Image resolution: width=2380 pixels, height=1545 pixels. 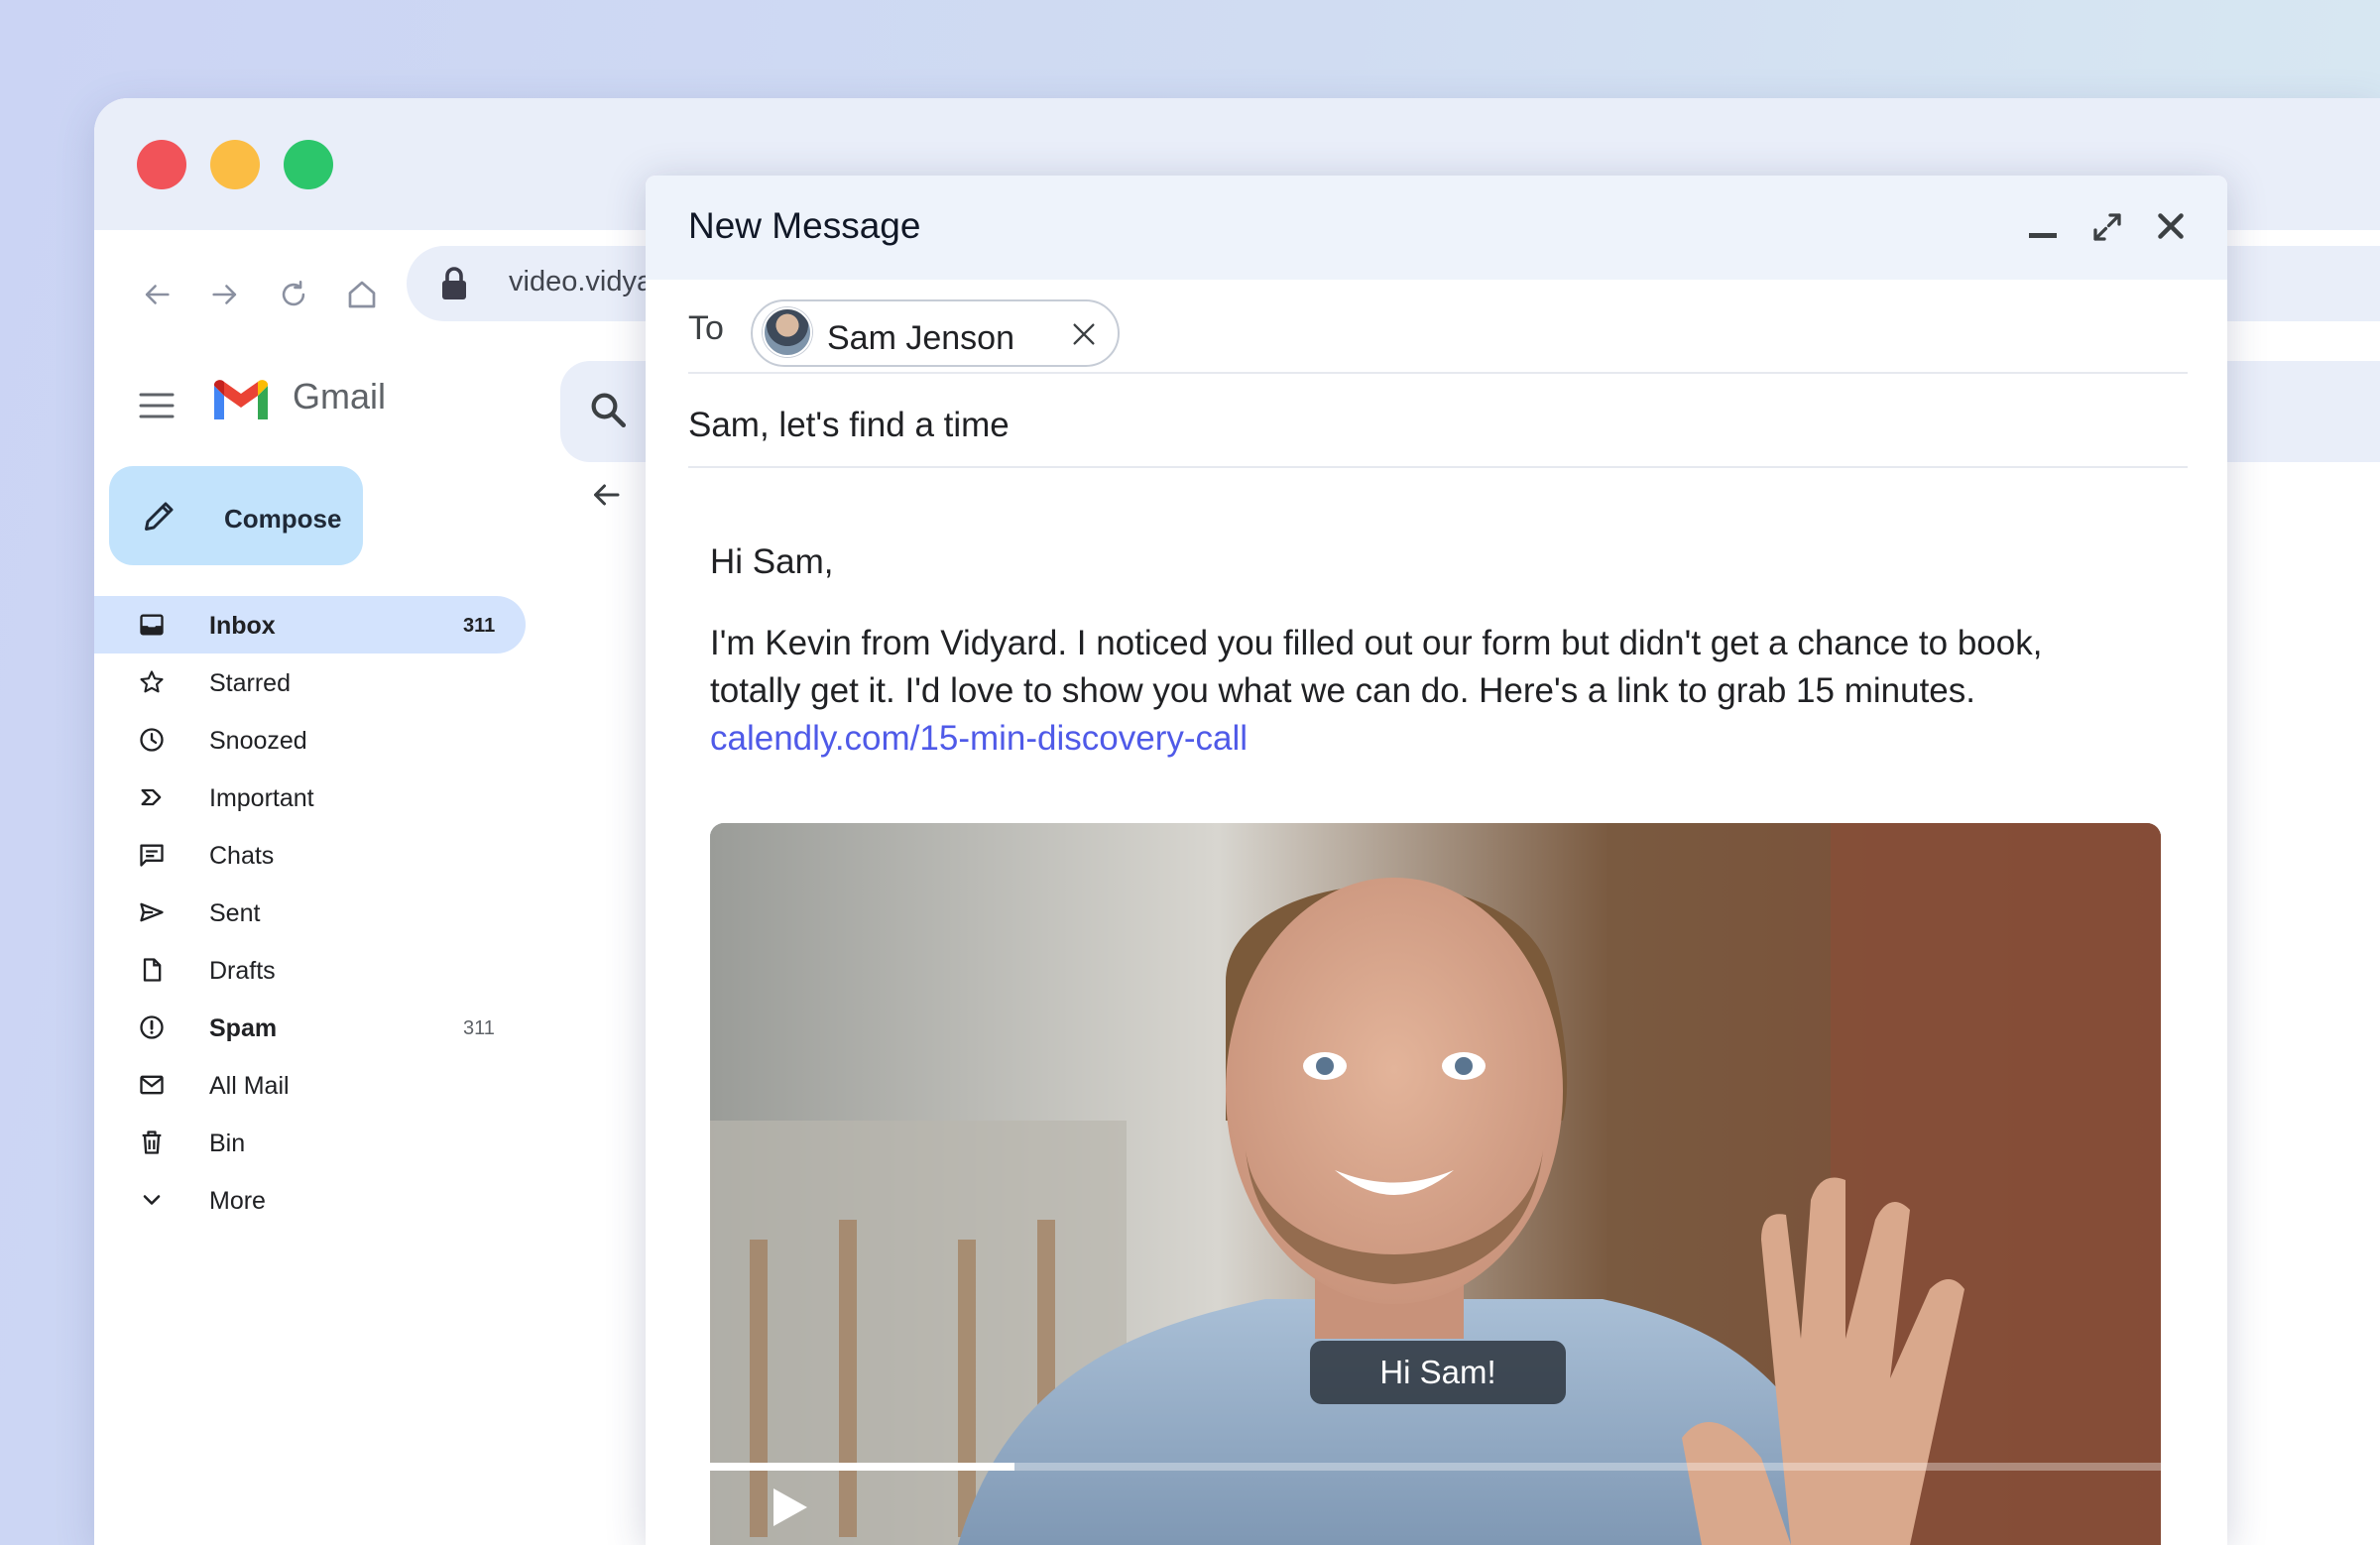 I want to click on back-to-inbox-icon, so click(x=606, y=497).